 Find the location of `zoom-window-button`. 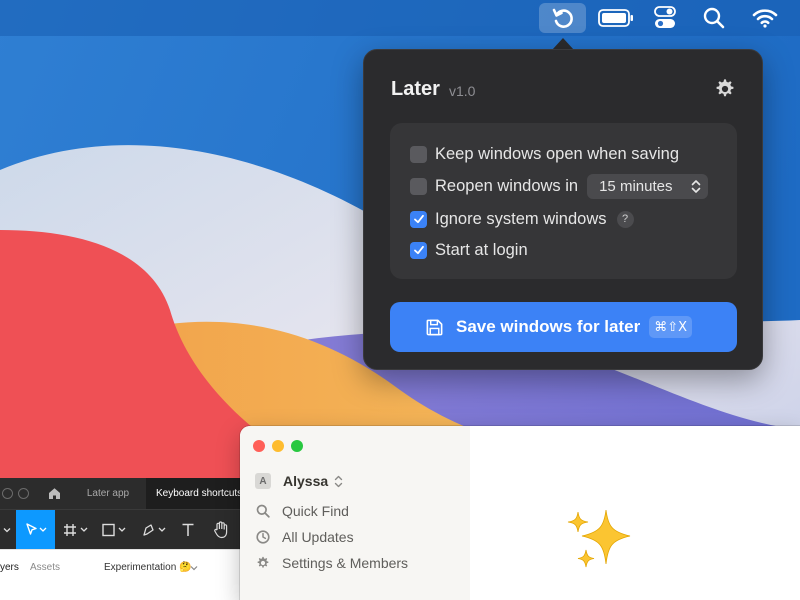

zoom-window-button is located at coordinates (297, 446).